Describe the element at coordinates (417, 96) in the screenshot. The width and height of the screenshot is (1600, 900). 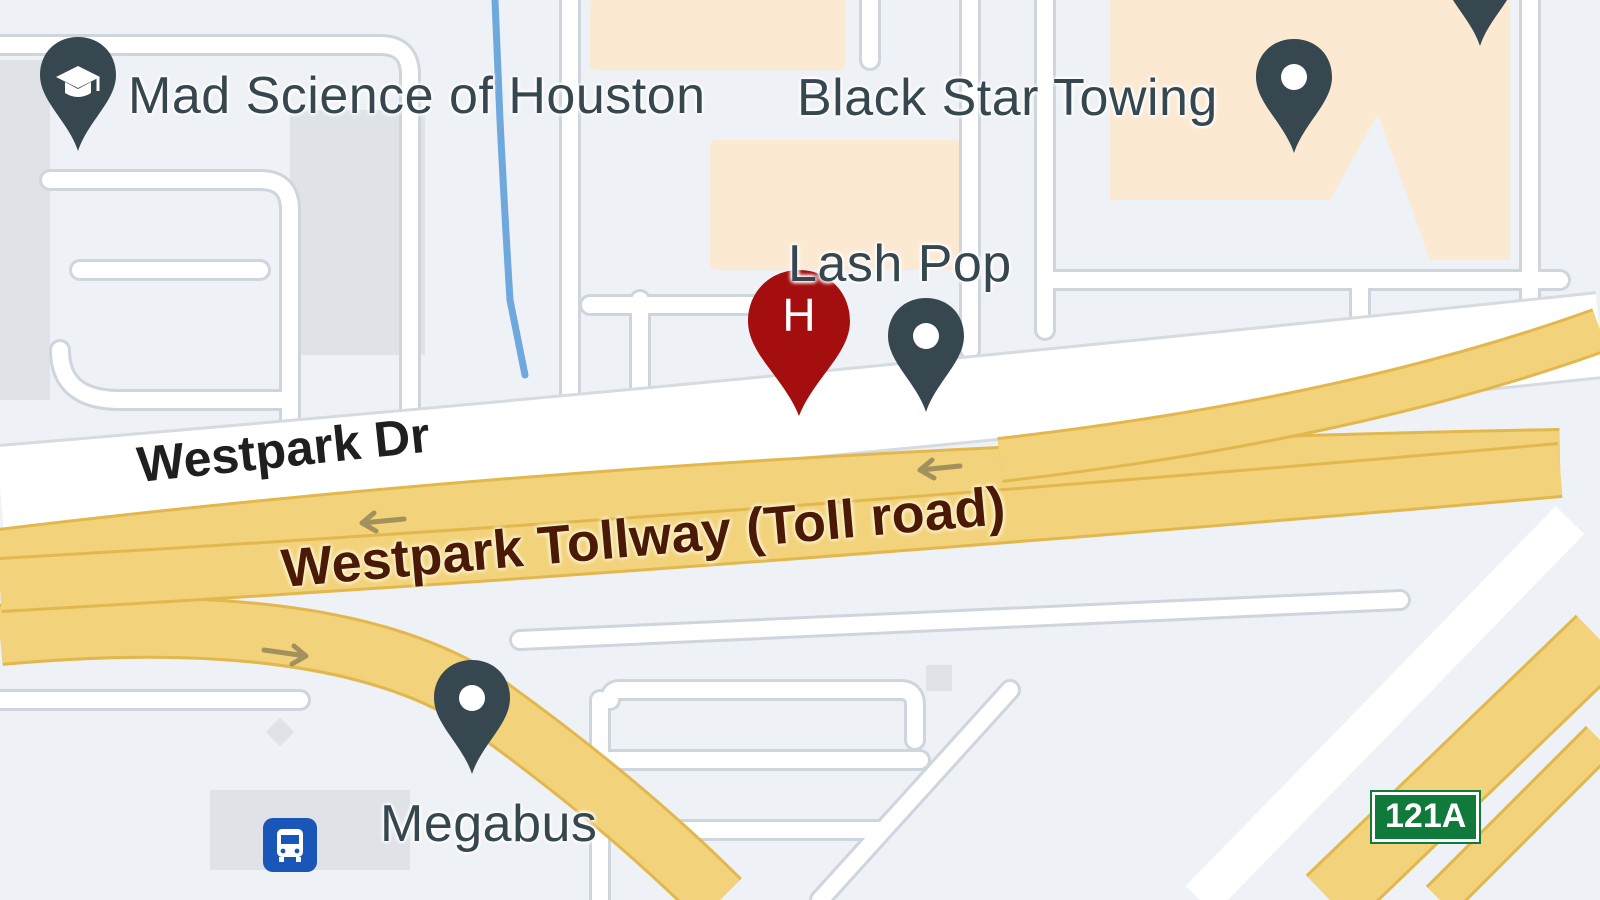
I see `place-label-mad-science: Mad Science of Houston` at that location.